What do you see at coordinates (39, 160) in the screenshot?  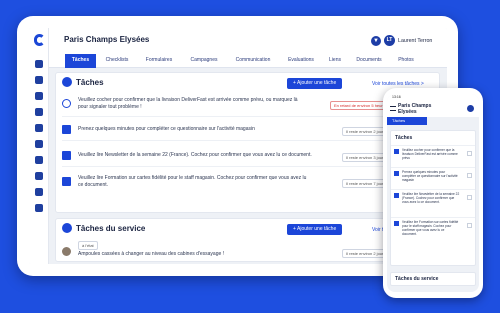 I see `target-icon` at bounding box center [39, 160].